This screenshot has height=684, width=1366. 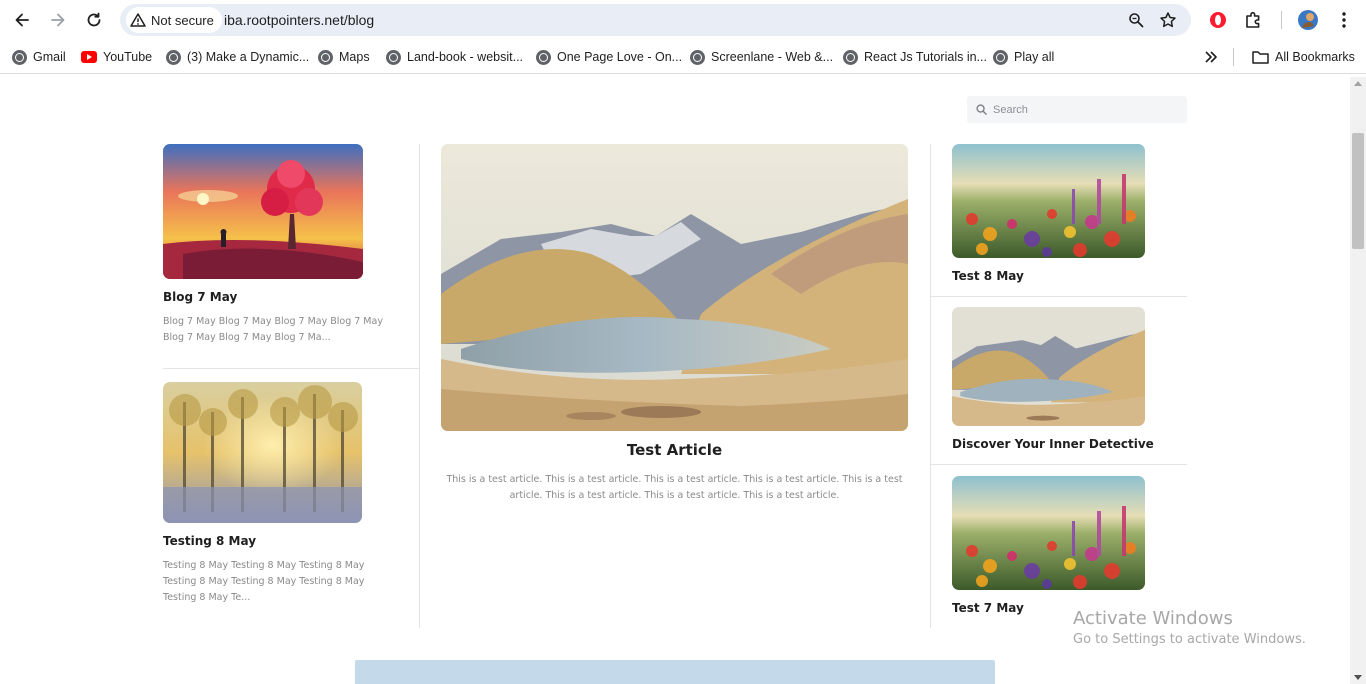 What do you see at coordinates (988, 608) in the screenshot?
I see `post-title: Test 7 May` at bounding box center [988, 608].